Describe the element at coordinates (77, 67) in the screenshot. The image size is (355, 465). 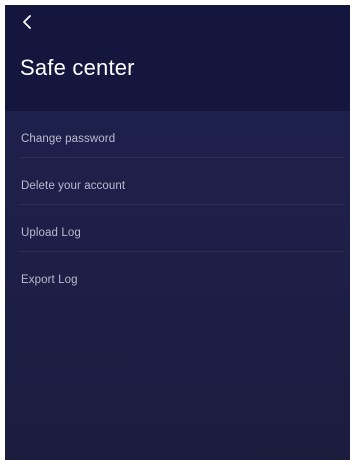
I see `page-title: Safe center` at that location.